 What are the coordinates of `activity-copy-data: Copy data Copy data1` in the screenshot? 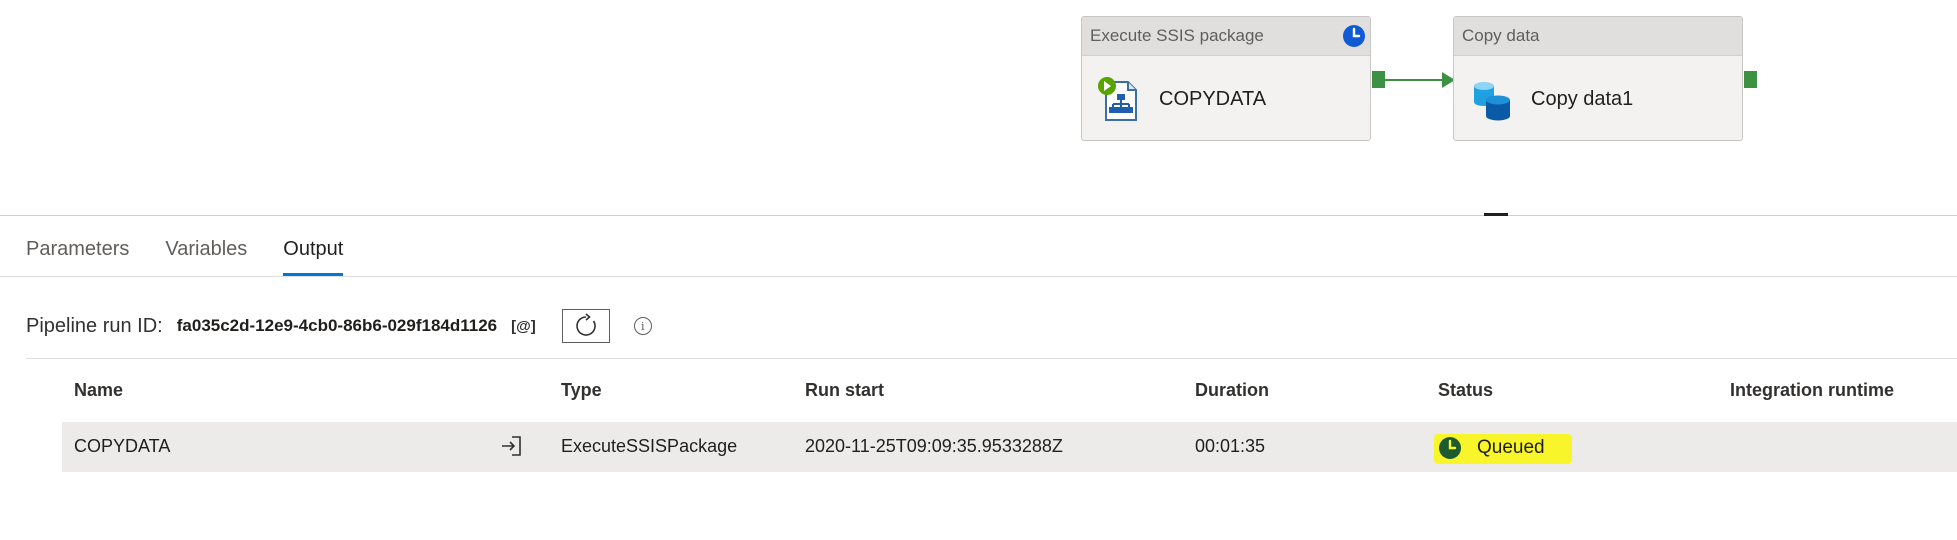 It's located at (1598, 78).